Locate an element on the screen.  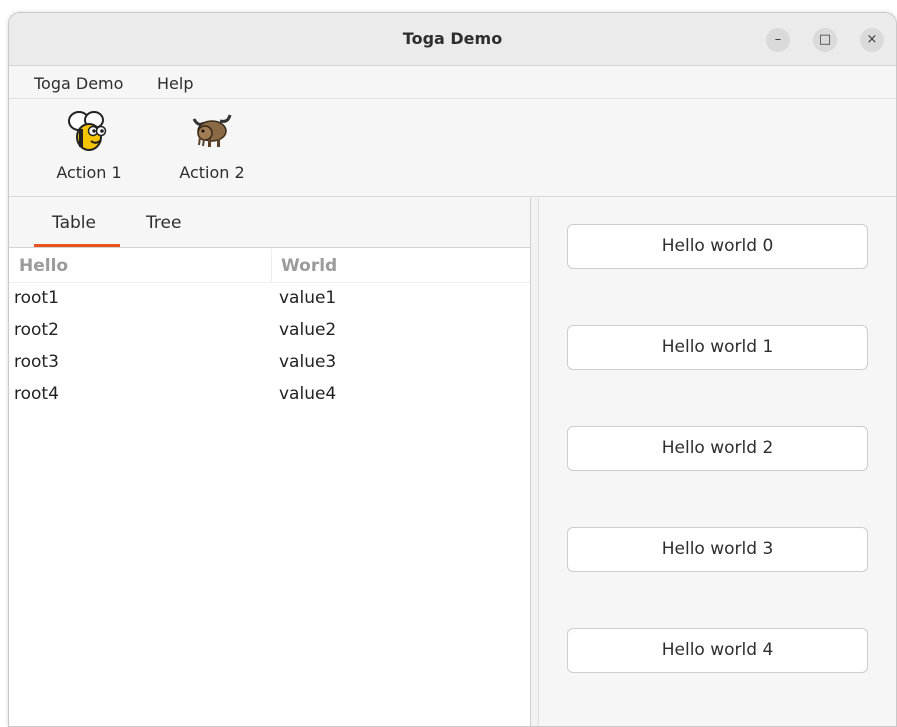
hello-world-3-button: Hello world 3 is located at coordinates (717, 549).